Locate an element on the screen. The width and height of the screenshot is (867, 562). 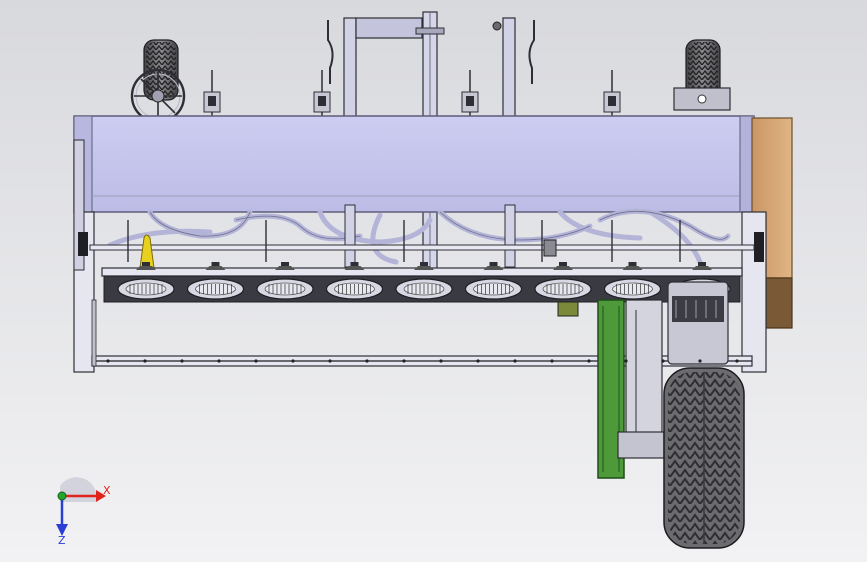
drive-sprocket is located at coordinates (568, 309).